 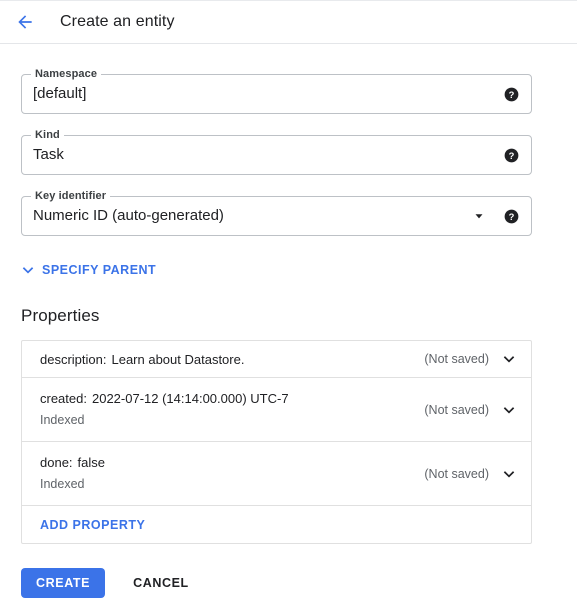 What do you see at coordinates (56, 462) in the screenshot?
I see `property-key: done:` at bounding box center [56, 462].